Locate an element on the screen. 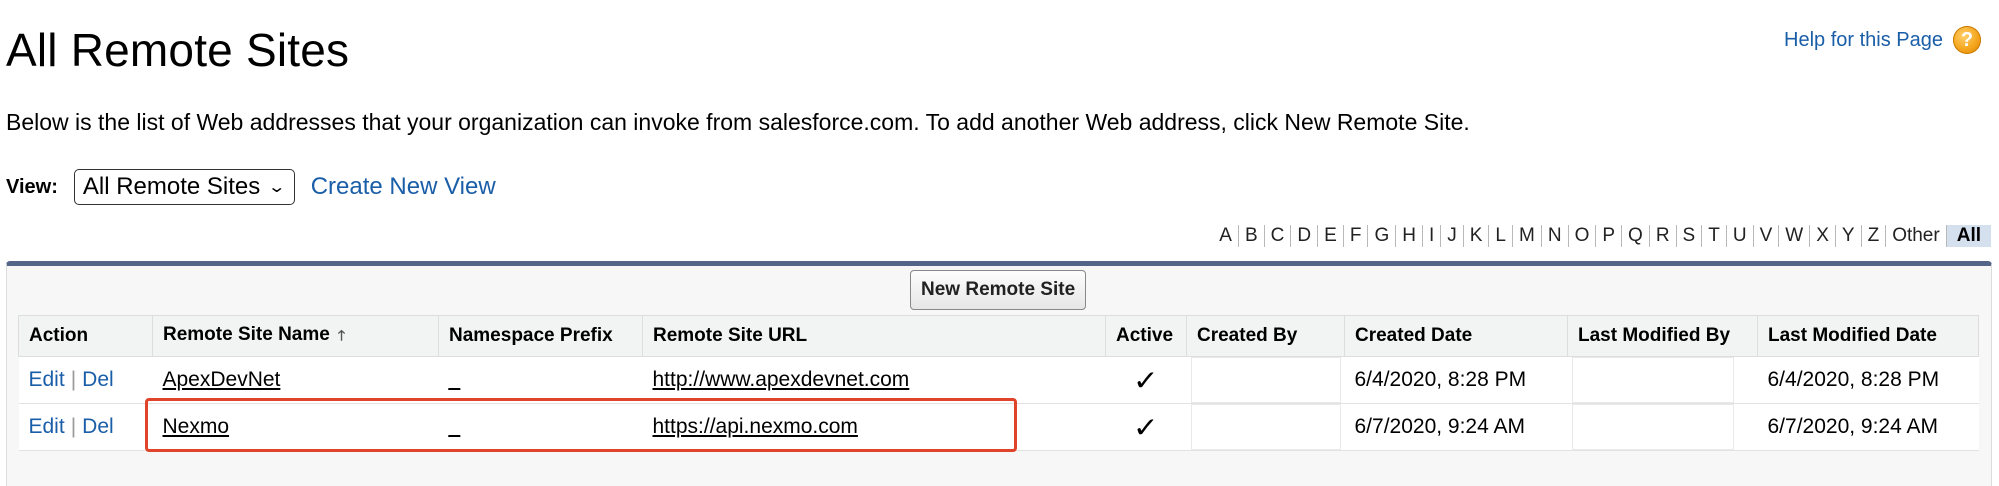 This screenshot has height=486, width=1999. chevron-down-icon: ⌄ is located at coordinates (277, 187).